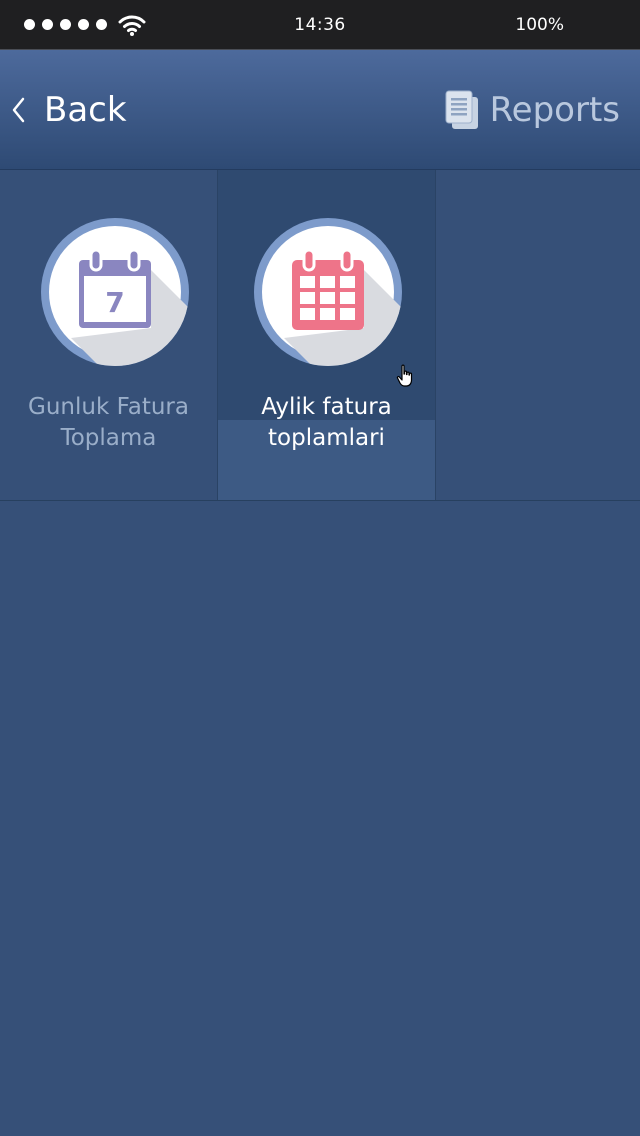 The height and width of the screenshot is (1136, 640). I want to click on report-tile-gunluk-fatura: 7 Gunluk Fatura Toplama, so click(109, 335).